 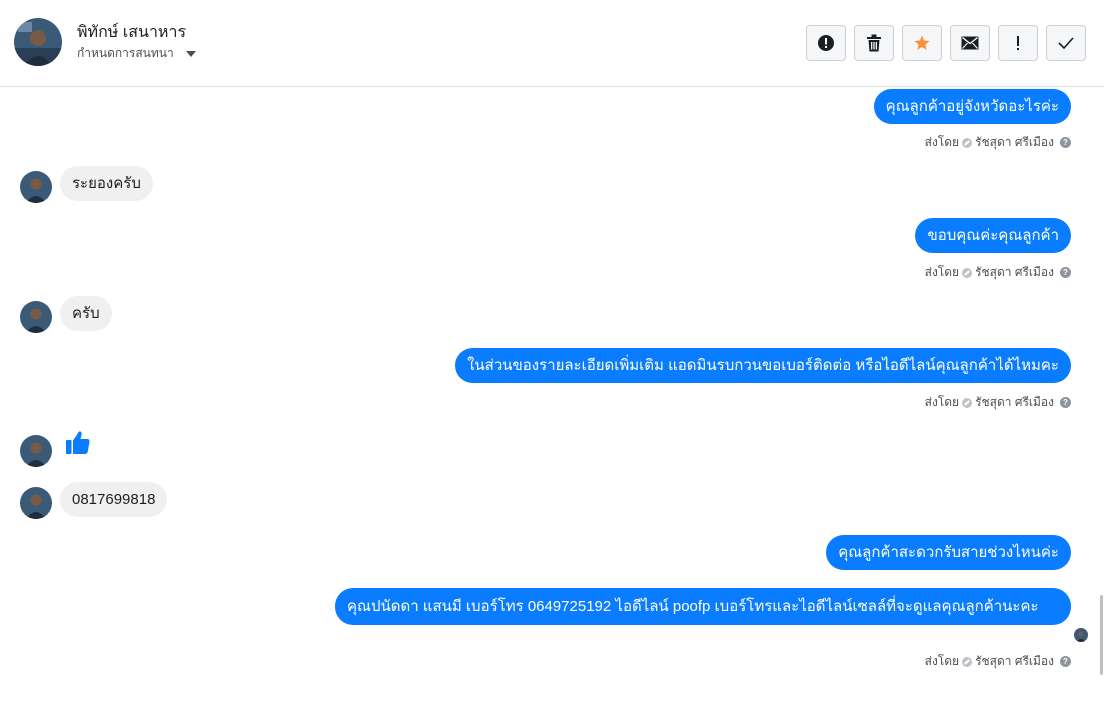 I want to click on label-dropdown-text: กำหนดการสนทนา, so click(x=125, y=53).